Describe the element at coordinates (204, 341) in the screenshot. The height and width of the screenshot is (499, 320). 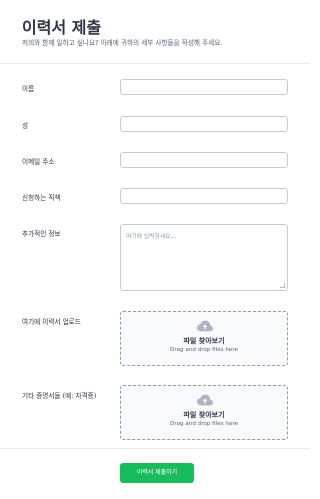
I see `resume-browse-files-label: 파일 찾아보기` at that location.